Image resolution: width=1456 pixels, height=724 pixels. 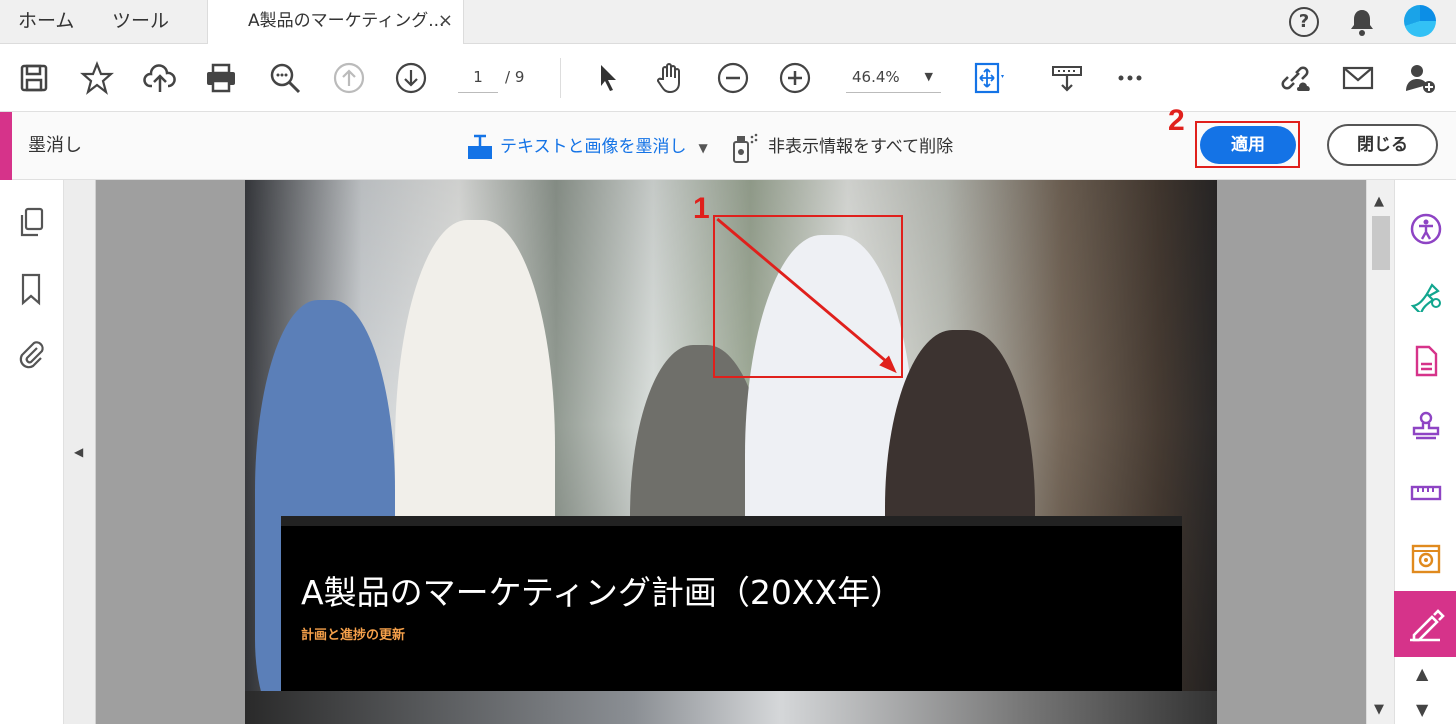 I want to click on chevron-up-icon: ▲, so click(x=1422, y=673).